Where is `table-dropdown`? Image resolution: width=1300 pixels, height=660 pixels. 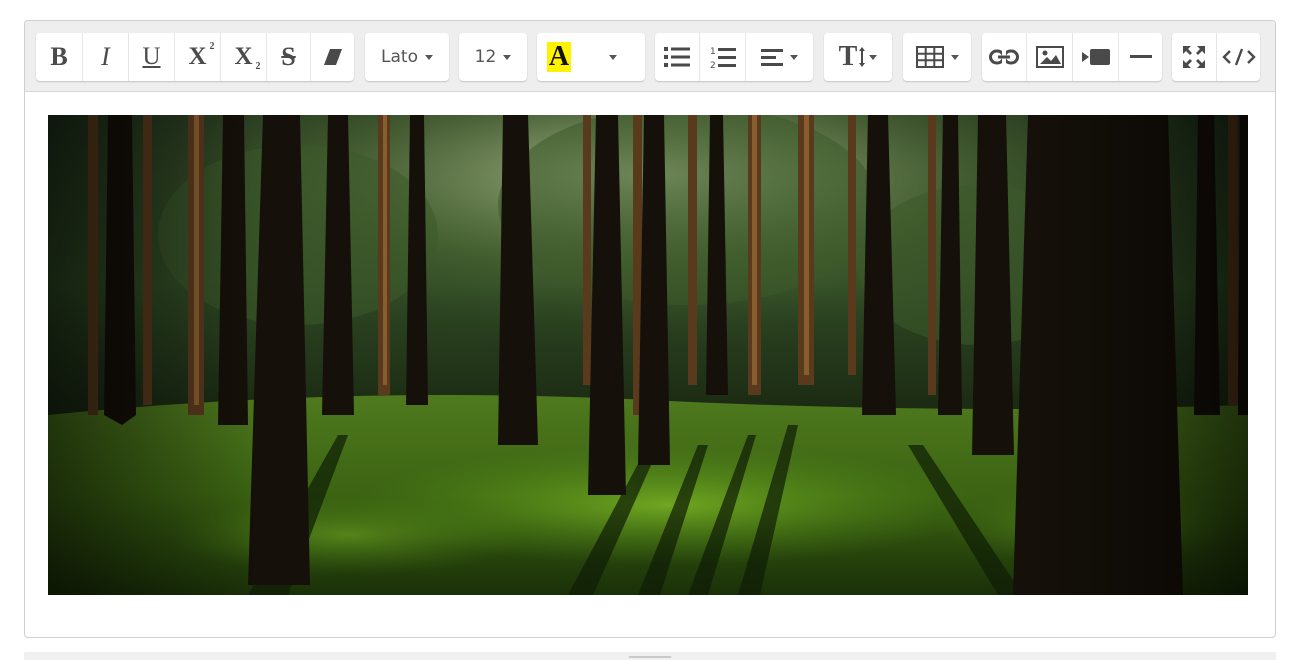 table-dropdown is located at coordinates (937, 57).